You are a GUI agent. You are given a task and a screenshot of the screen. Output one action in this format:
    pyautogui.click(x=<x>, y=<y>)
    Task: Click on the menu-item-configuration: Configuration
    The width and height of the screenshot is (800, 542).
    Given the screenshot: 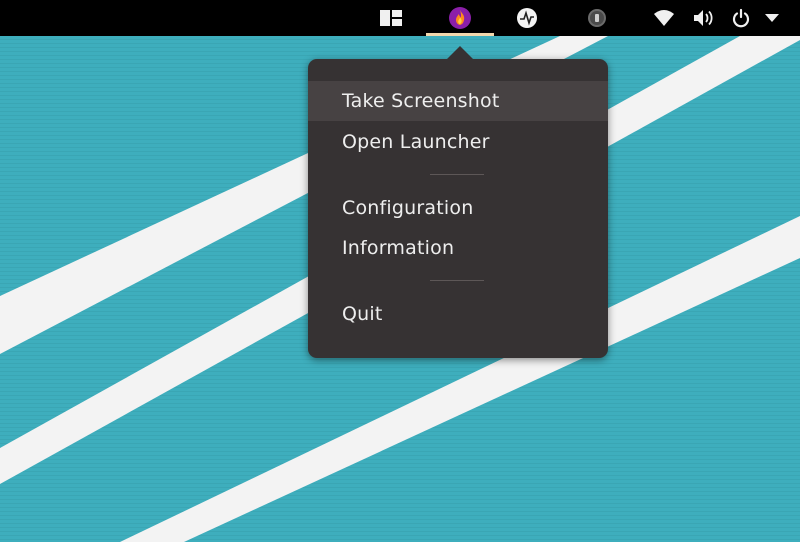 What is the action you would take?
    pyautogui.click(x=458, y=208)
    